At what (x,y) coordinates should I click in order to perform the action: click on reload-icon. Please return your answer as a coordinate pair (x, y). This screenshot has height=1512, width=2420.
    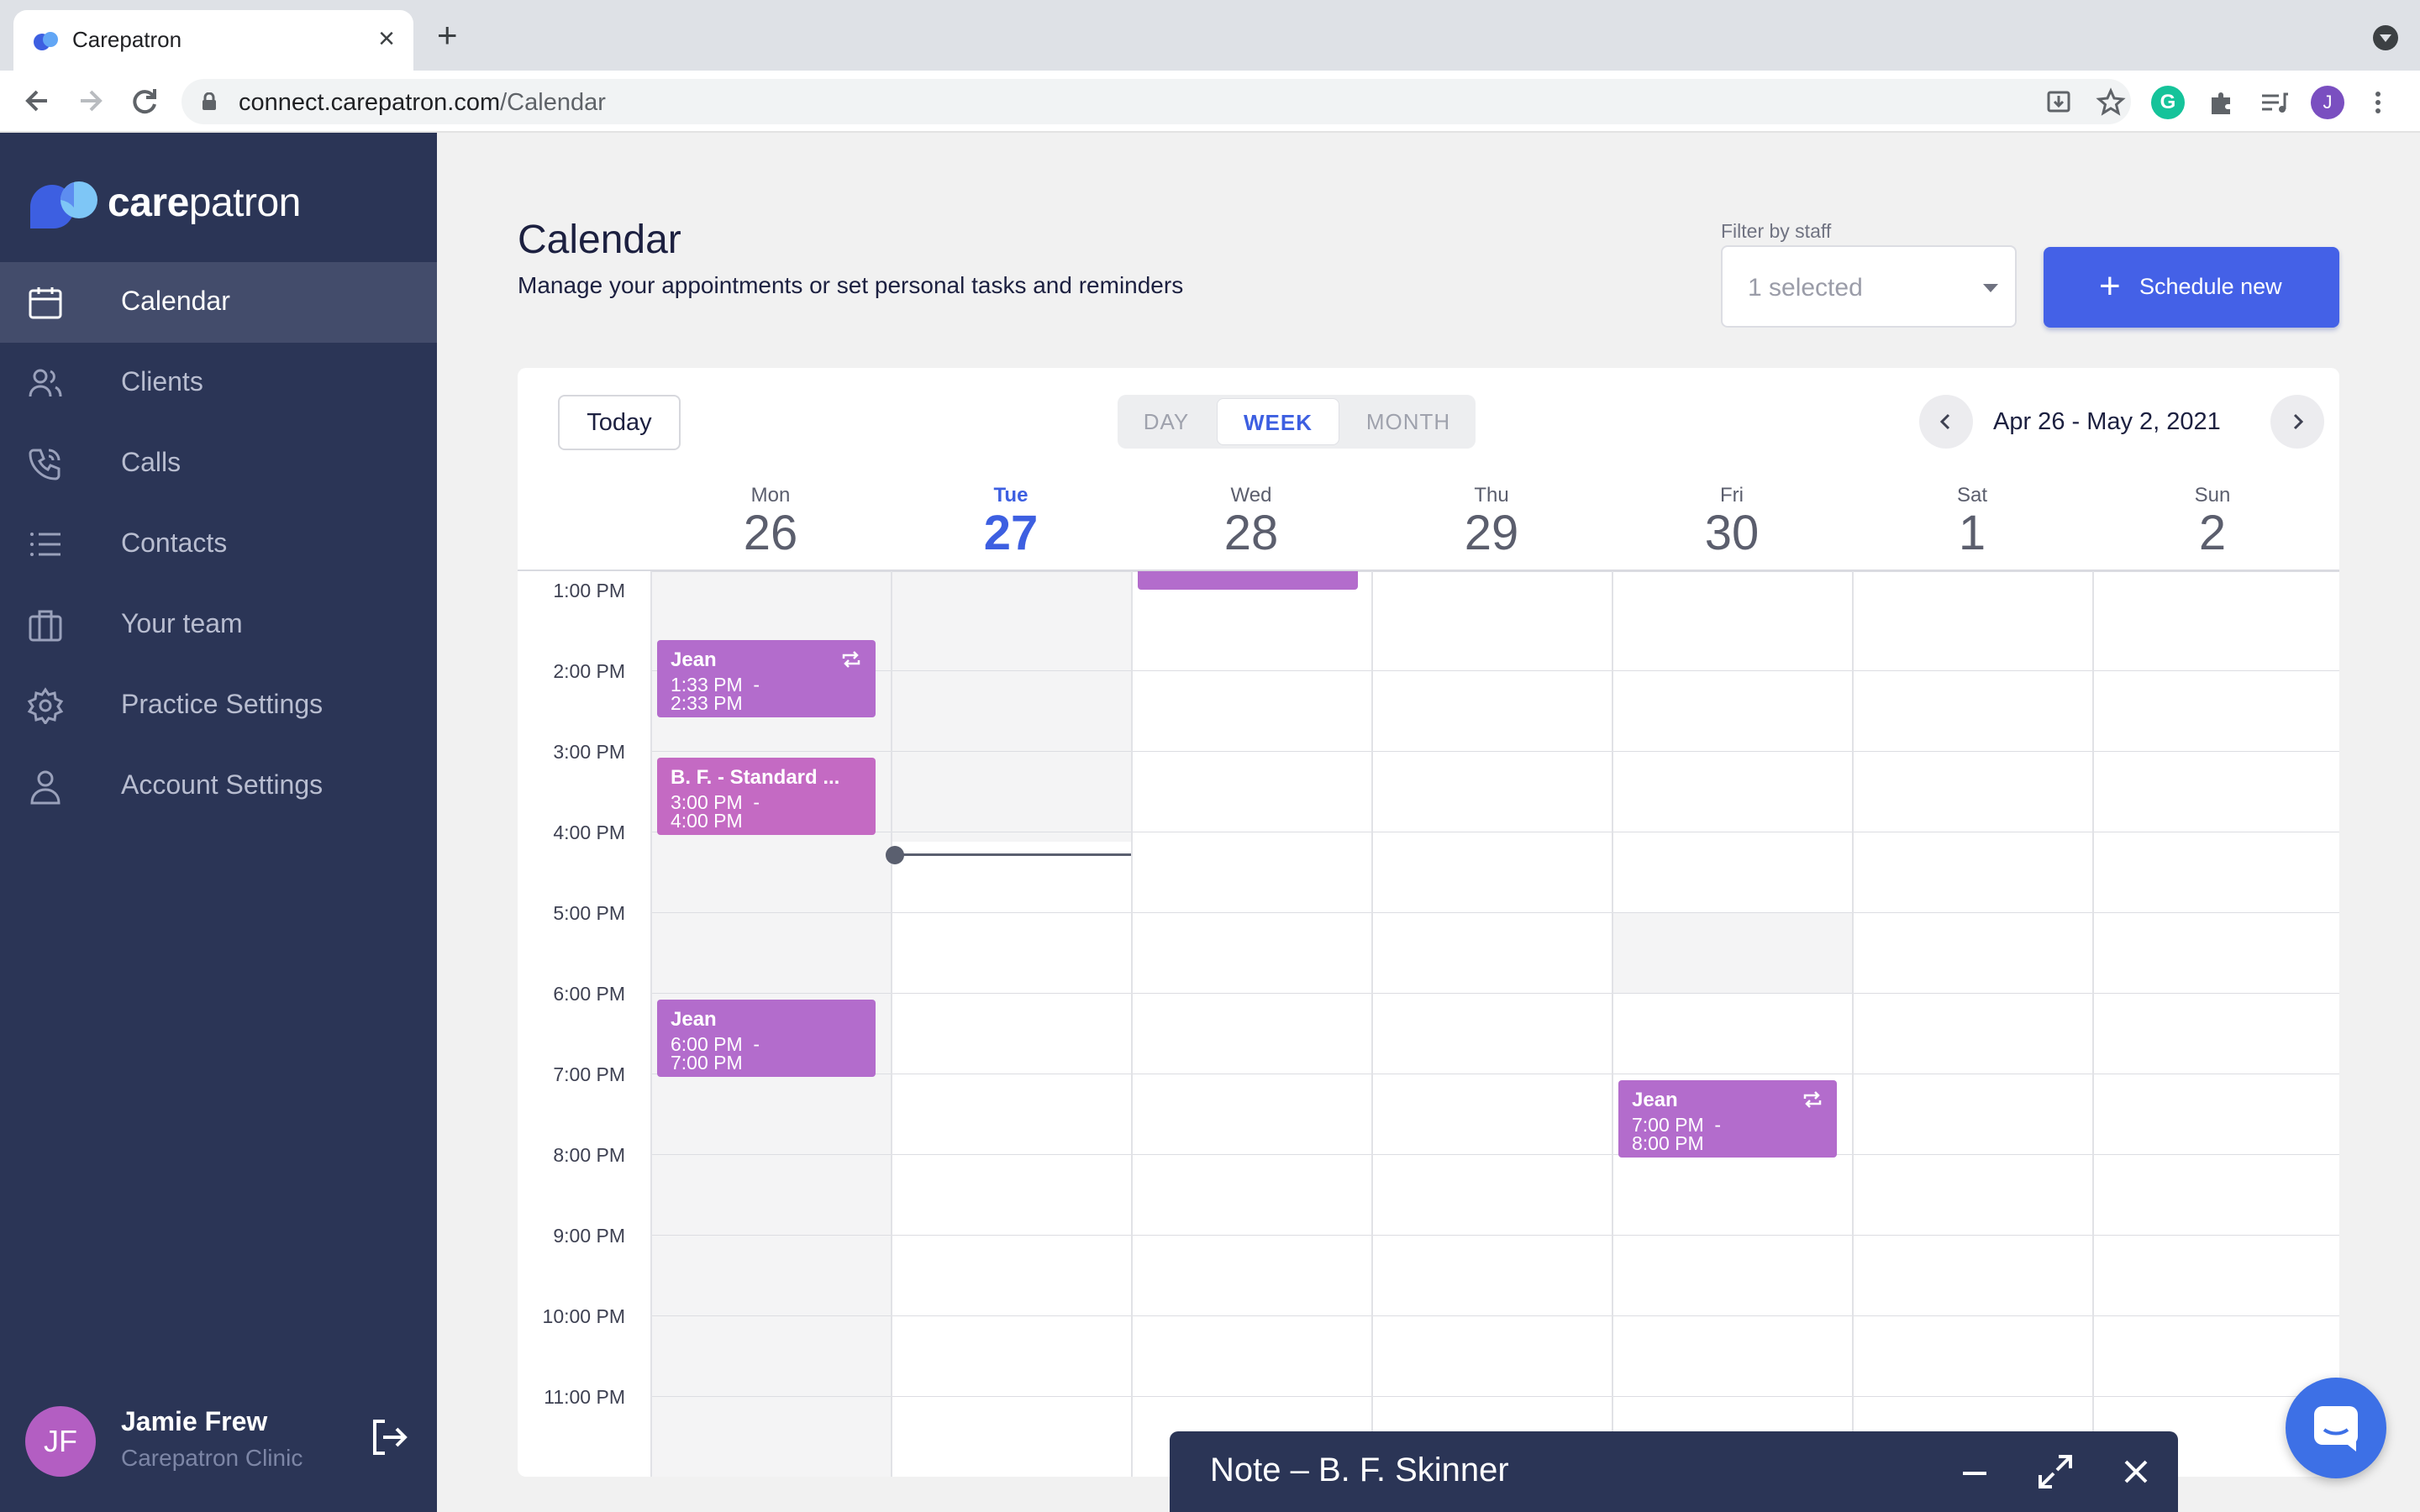
    Looking at the image, I should click on (144, 101).